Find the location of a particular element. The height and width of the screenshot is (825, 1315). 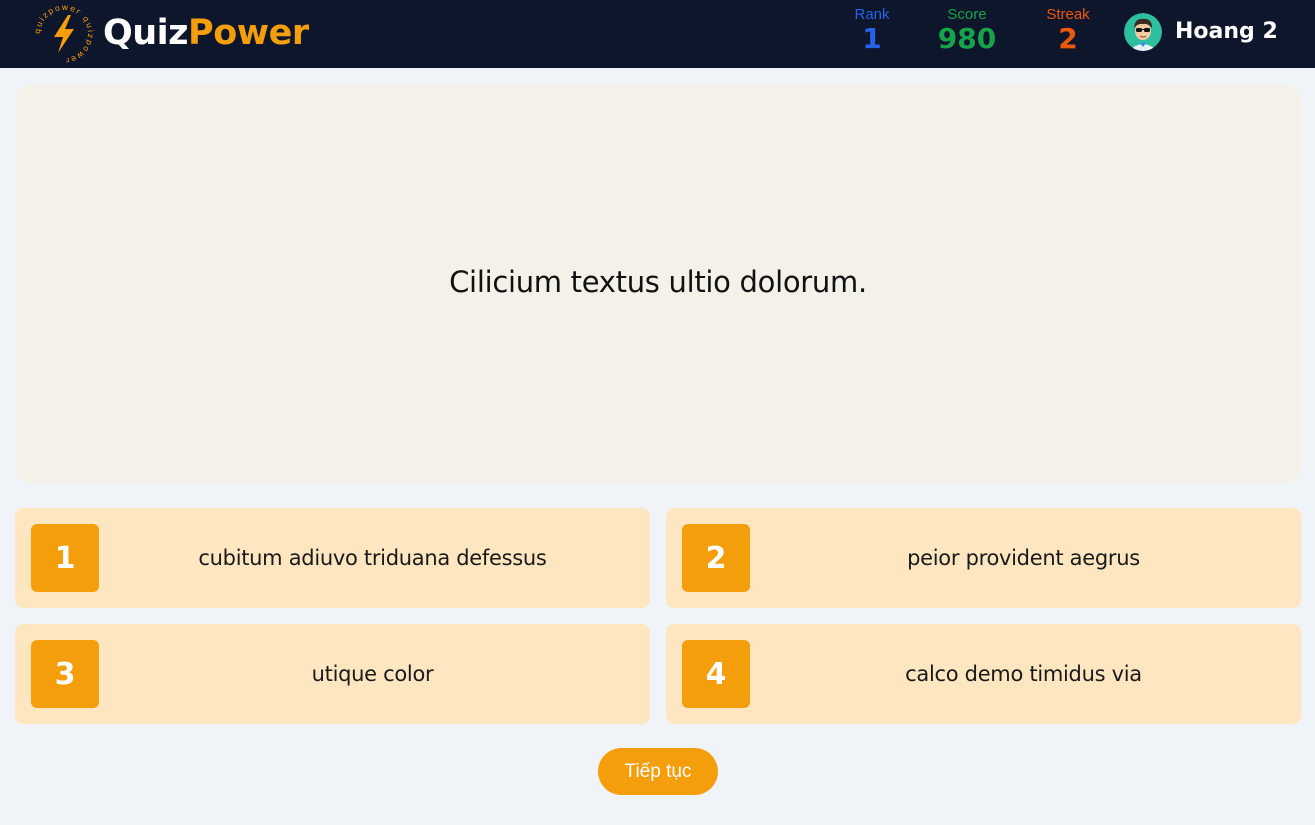

score-stat: Score 980 is located at coordinates (967, 30).